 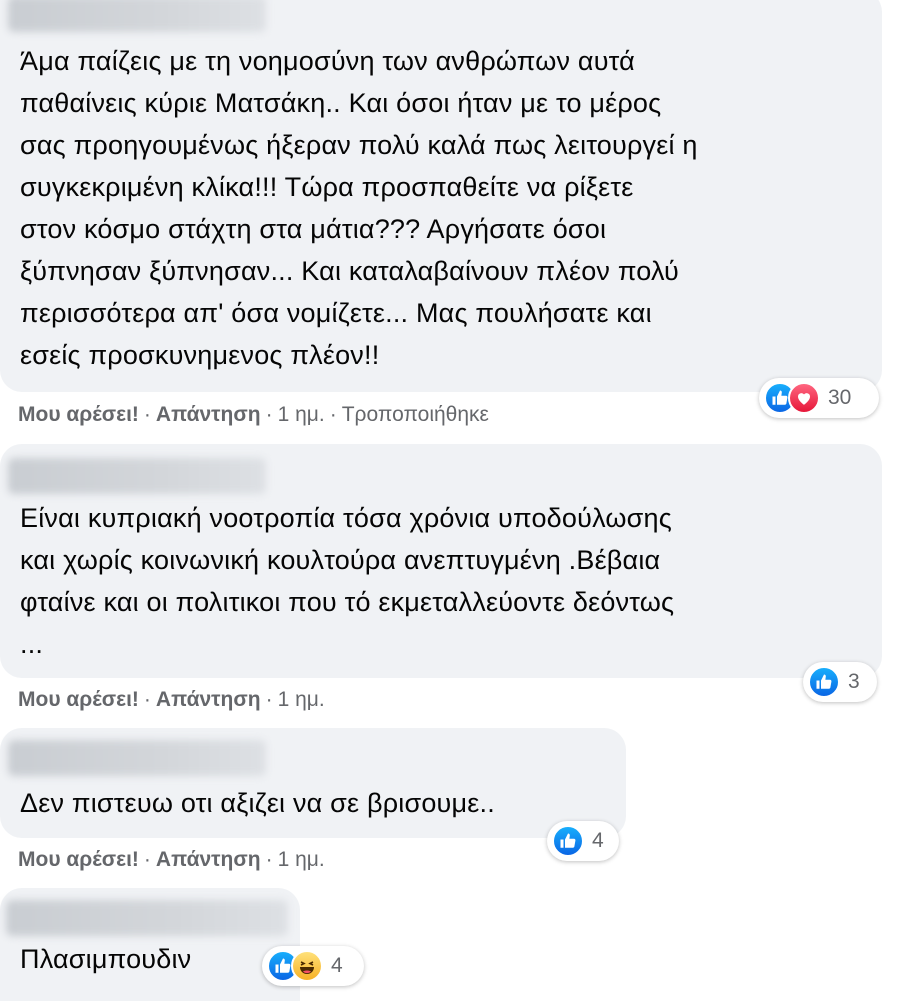 I want to click on reaction-summary: 30, so click(x=819, y=398).